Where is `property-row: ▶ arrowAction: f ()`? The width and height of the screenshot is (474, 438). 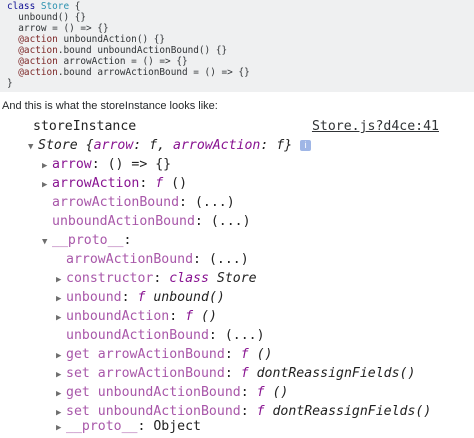 property-row: ▶ arrowAction: f () is located at coordinates (114, 183).